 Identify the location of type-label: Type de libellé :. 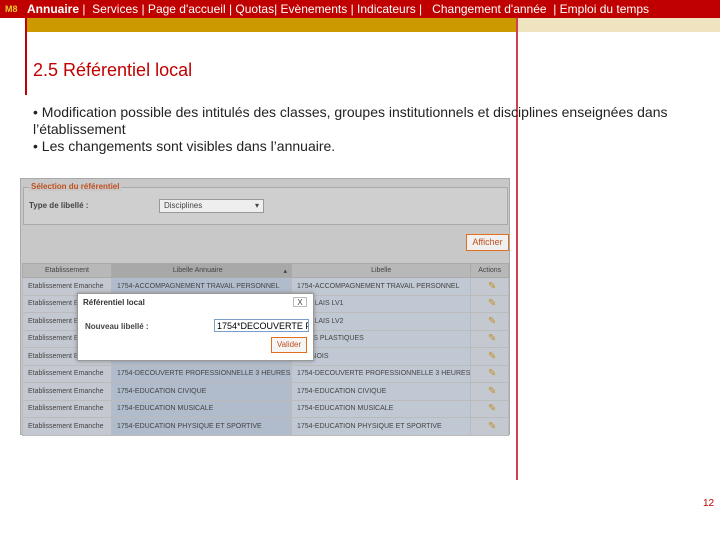
(59, 205).